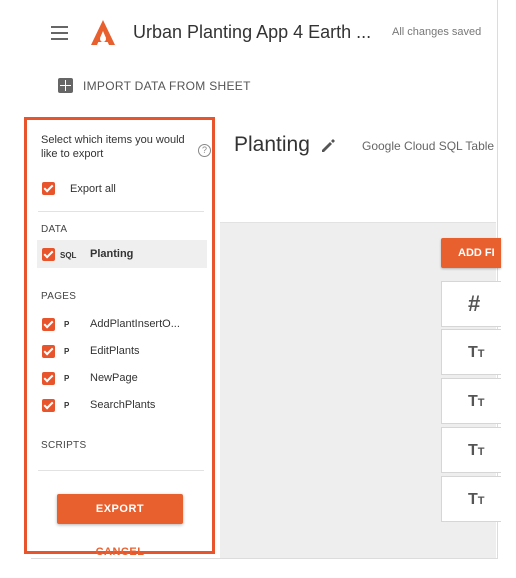 The height and width of the screenshot is (578, 516). Describe the element at coordinates (93, 189) in the screenshot. I see `export-all-label: Export all` at that location.